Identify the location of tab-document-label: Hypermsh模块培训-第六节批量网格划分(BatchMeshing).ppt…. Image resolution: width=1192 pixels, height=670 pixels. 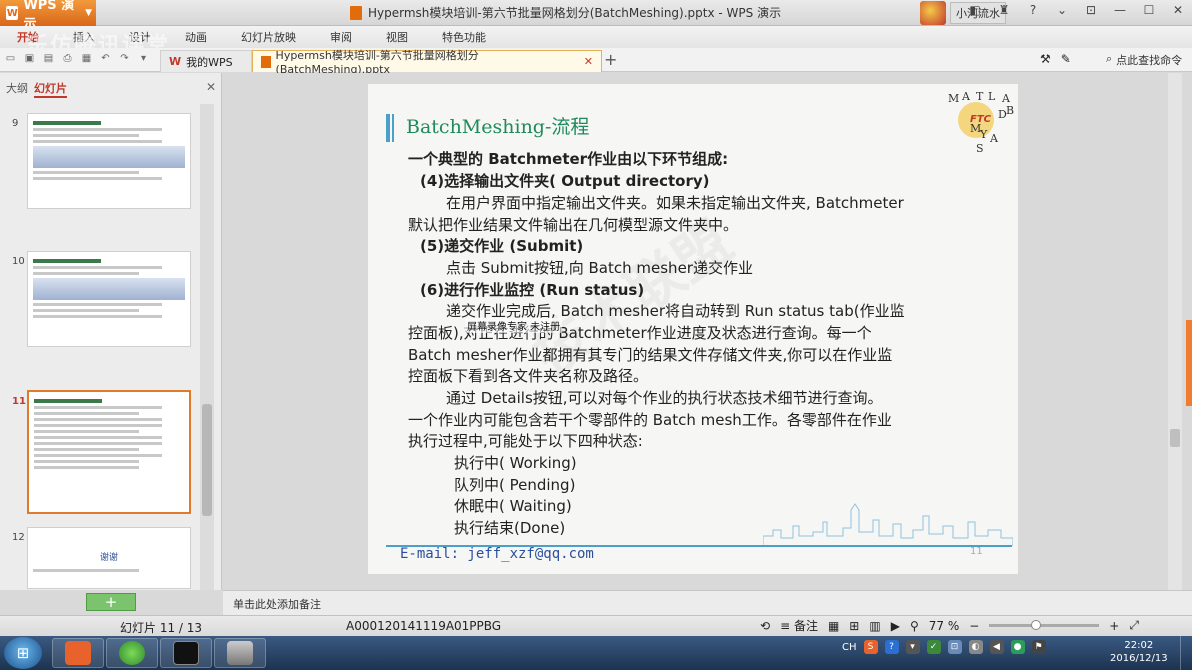
(377, 62).